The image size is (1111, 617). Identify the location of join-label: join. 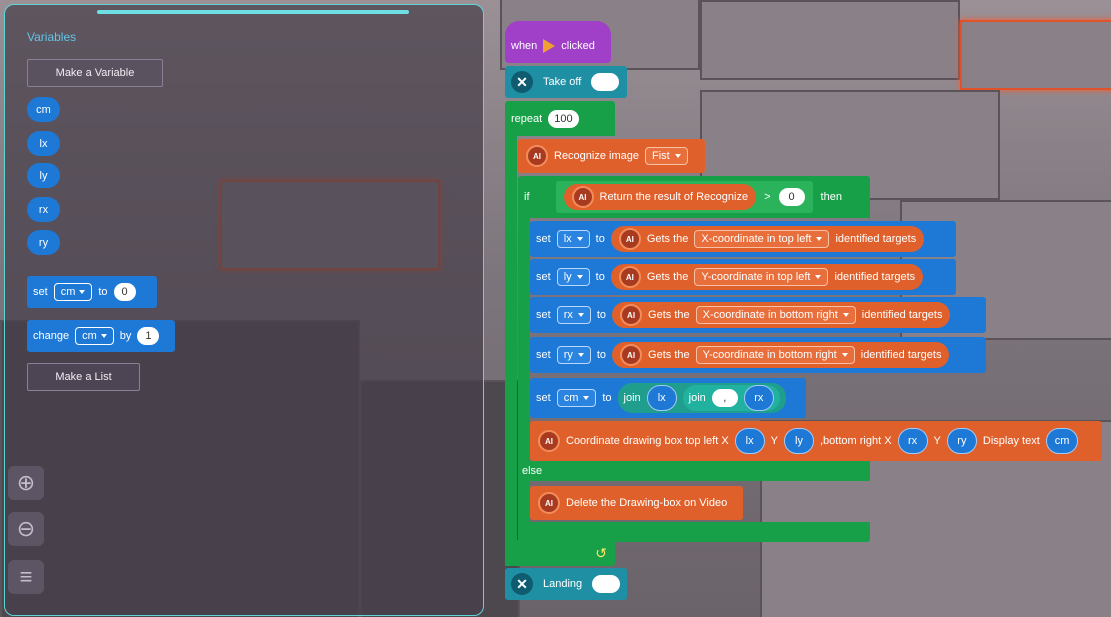
(632, 398).